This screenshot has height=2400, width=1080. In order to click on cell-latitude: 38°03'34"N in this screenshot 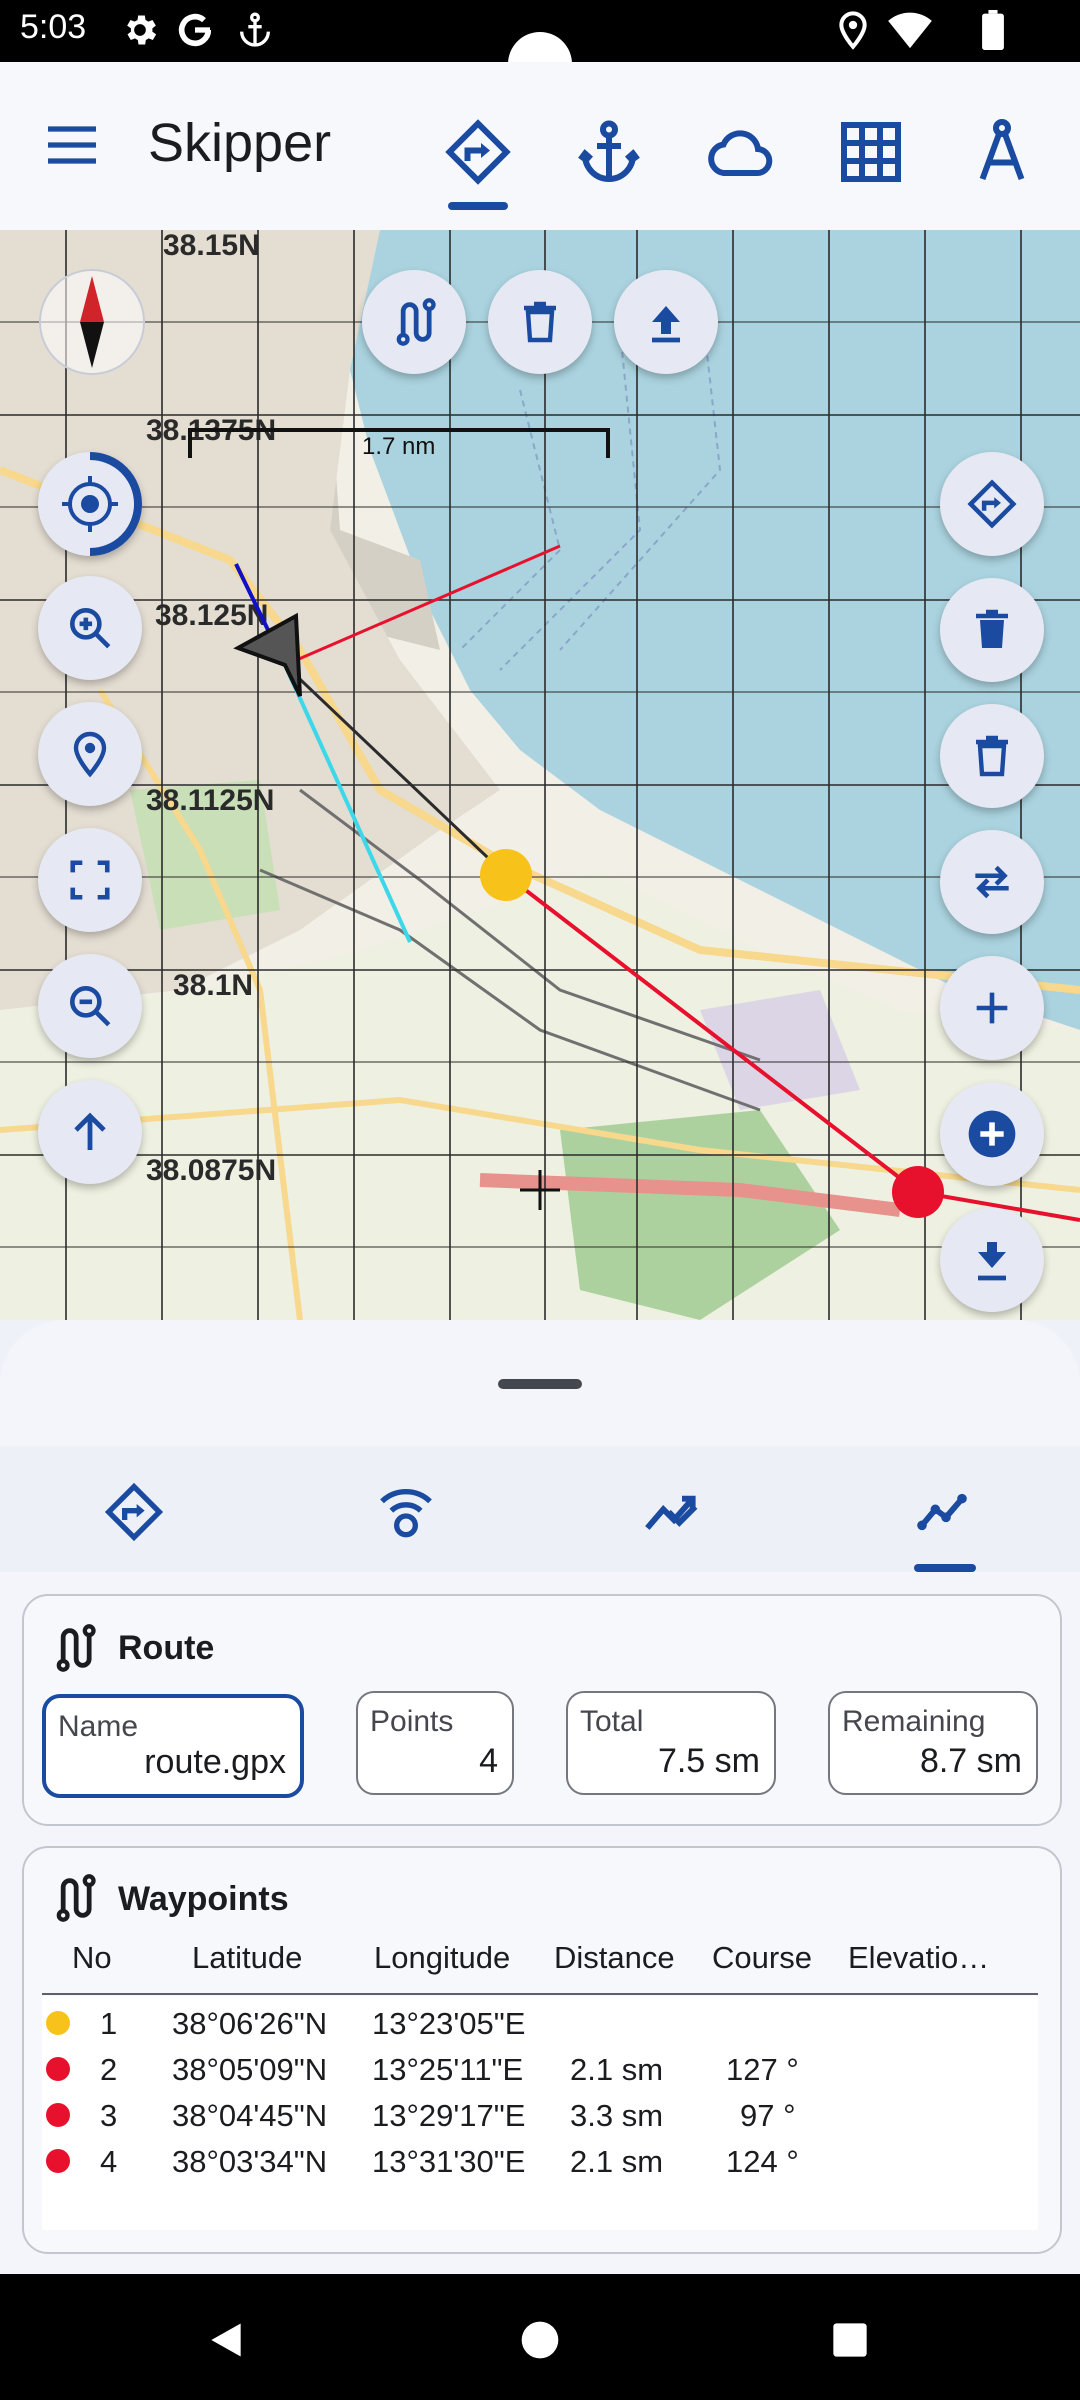, I will do `click(250, 2161)`.